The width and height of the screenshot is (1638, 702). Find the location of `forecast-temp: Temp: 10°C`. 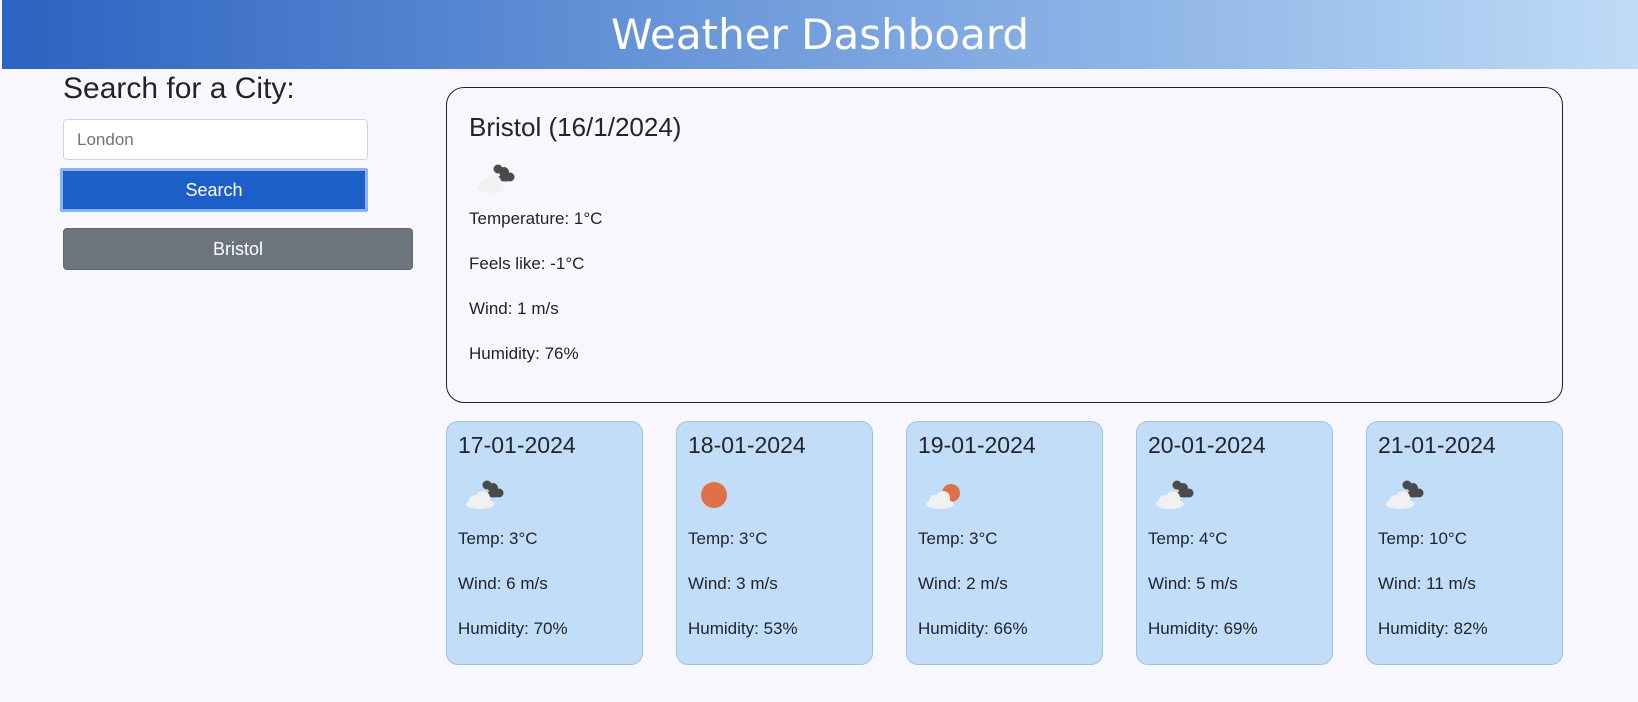

forecast-temp: Temp: 10°C is located at coordinates (1423, 538).